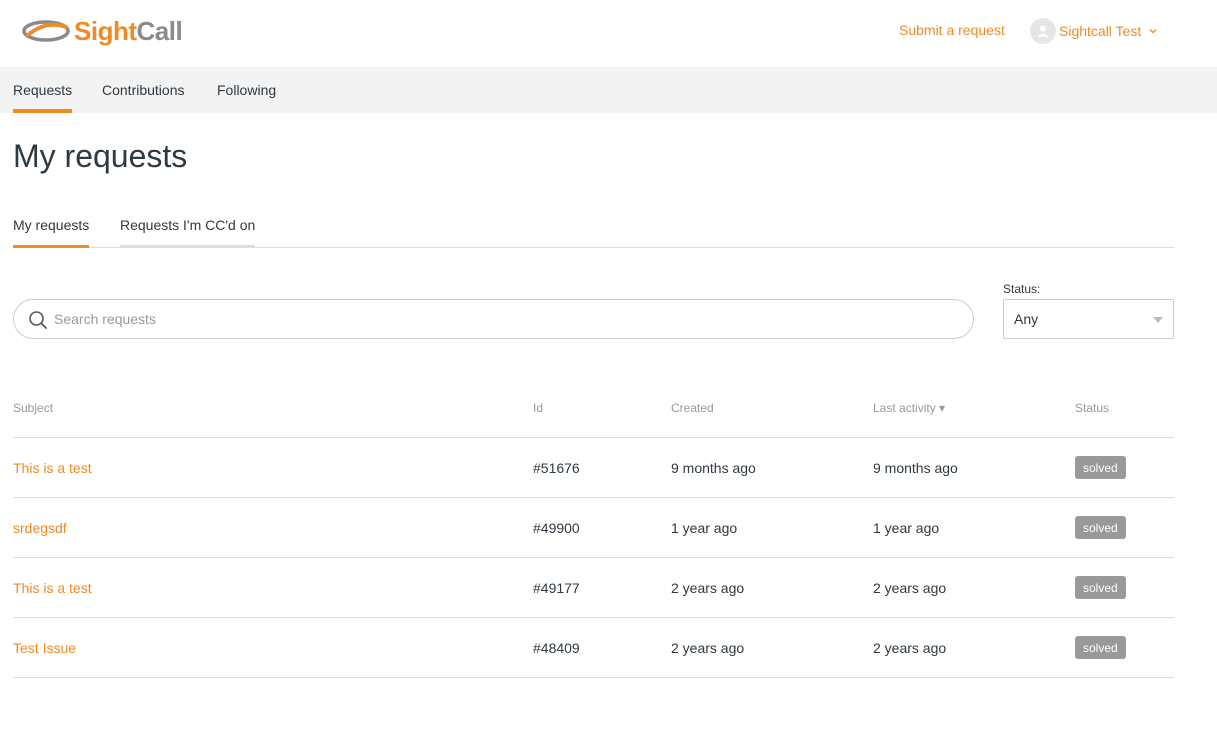 This screenshot has height=729, width=1217. What do you see at coordinates (1092, 408) in the screenshot?
I see `column-header-status: Status` at bounding box center [1092, 408].